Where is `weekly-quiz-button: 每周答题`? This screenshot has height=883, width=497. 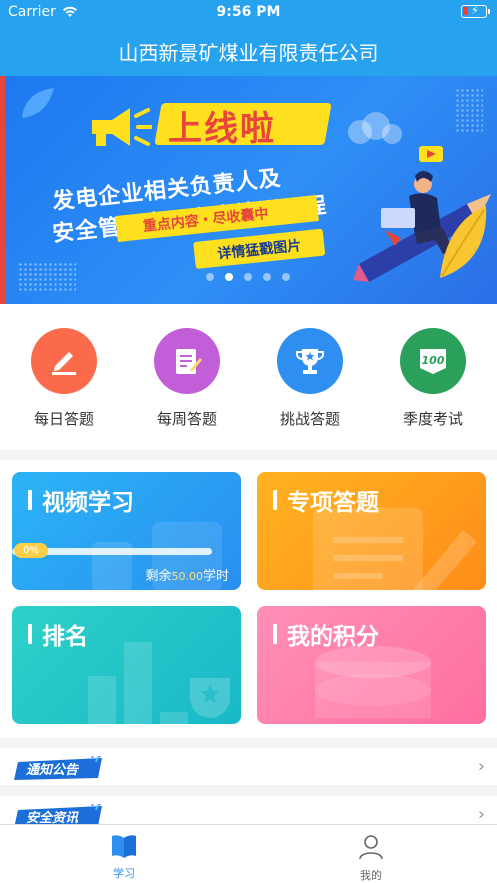
weekly-quiz-button: 每周答题 is located at coordinates (187, 378).